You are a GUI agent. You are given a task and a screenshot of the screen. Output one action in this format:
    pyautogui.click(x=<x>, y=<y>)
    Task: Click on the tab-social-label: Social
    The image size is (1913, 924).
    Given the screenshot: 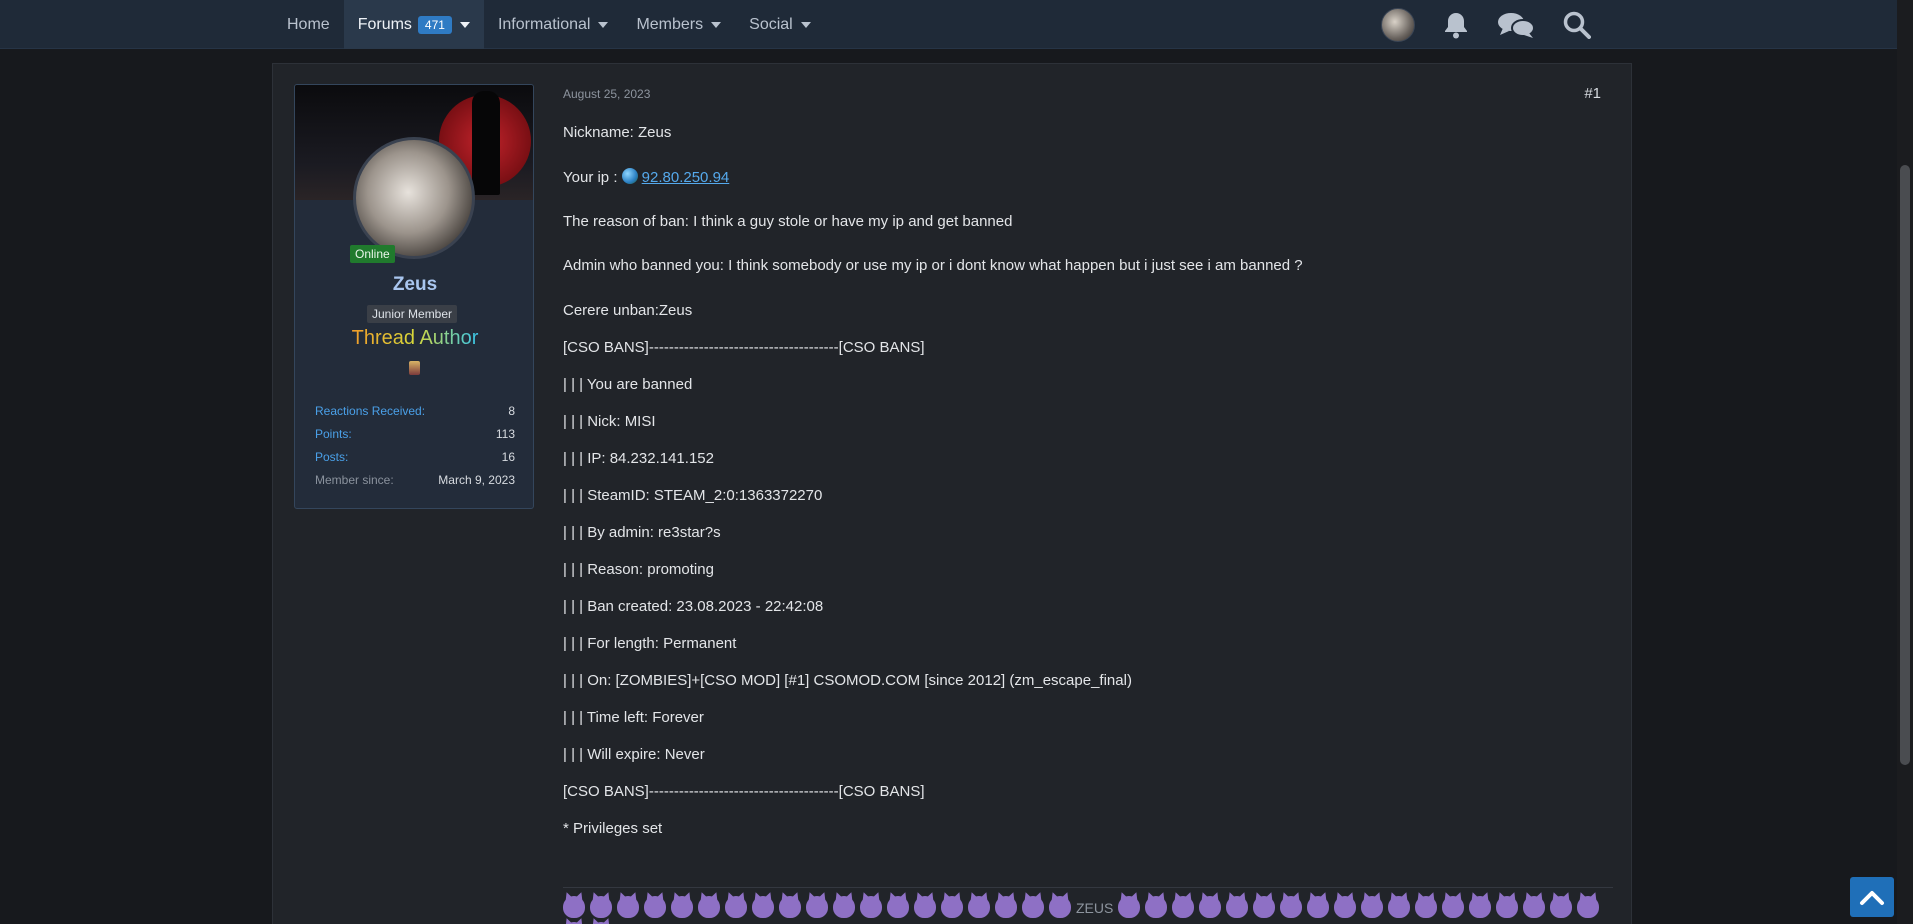 What is the action you would take?
    pyautogui.click(x=771, y=24)
    